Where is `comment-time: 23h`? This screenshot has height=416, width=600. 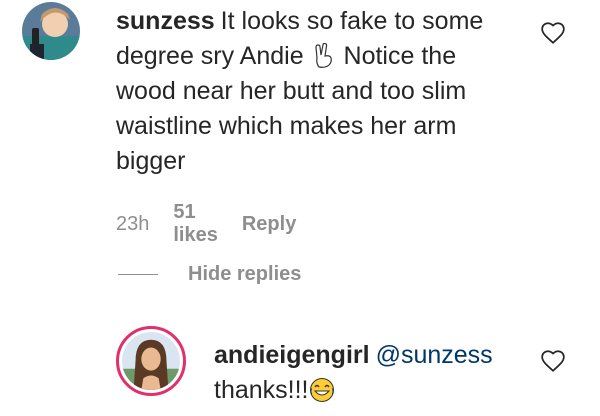
comment-time: 23h is located at coordinates (133, 223).